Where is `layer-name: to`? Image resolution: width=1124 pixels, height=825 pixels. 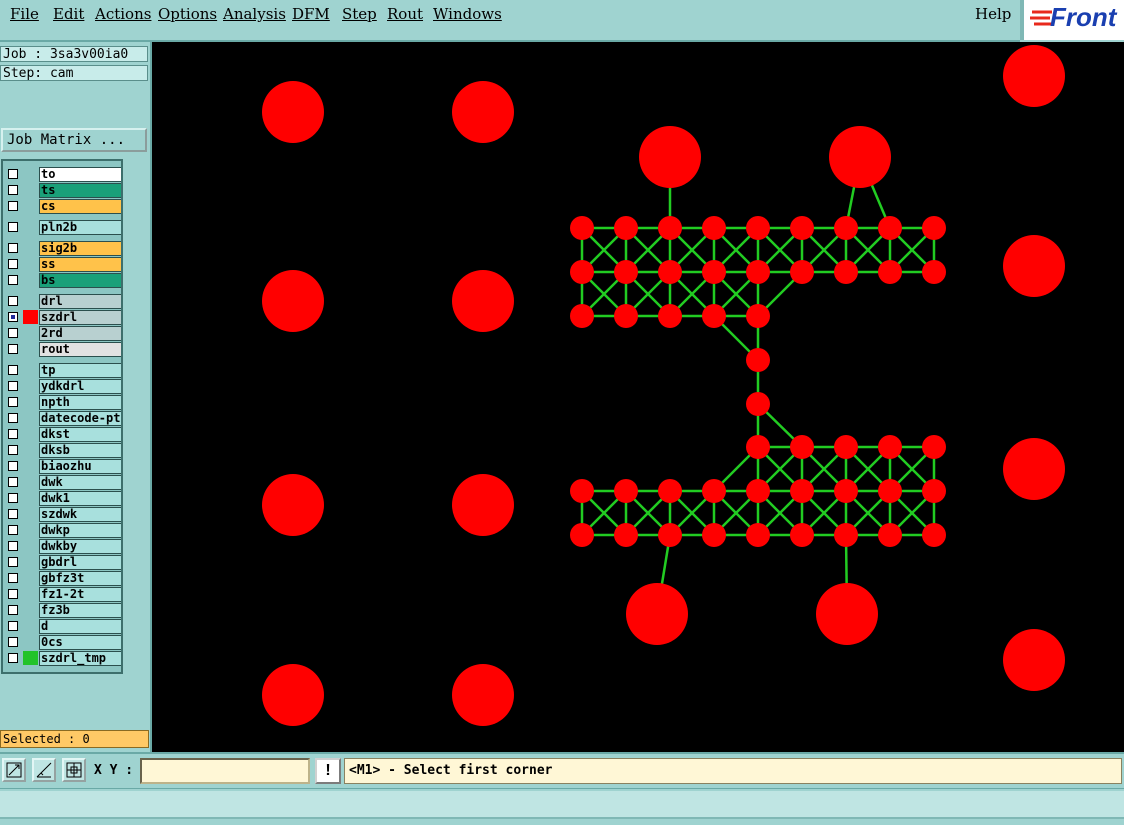 layer-name: to is located at coordinates (80, 174).